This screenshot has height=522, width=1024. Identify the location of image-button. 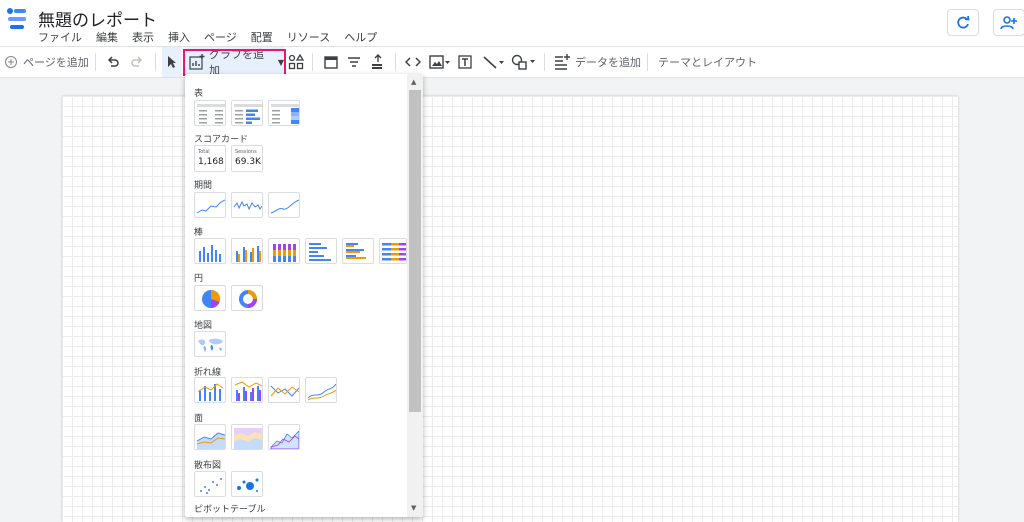
(440, 62).